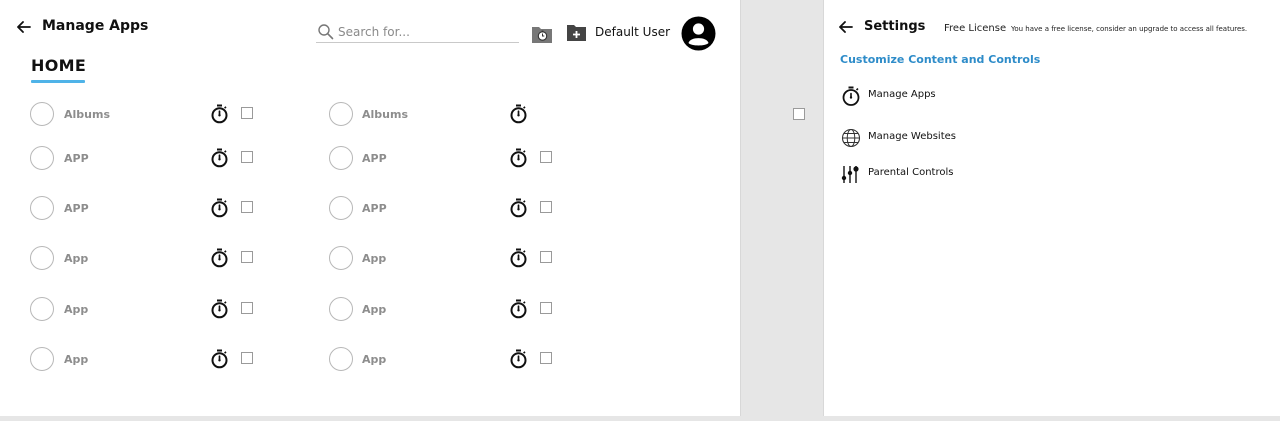 The width and height of the screenshot is (1280, 421). Describe the element at coordinates (326, 32) in the screenshot. I see `search-icon` at that location.